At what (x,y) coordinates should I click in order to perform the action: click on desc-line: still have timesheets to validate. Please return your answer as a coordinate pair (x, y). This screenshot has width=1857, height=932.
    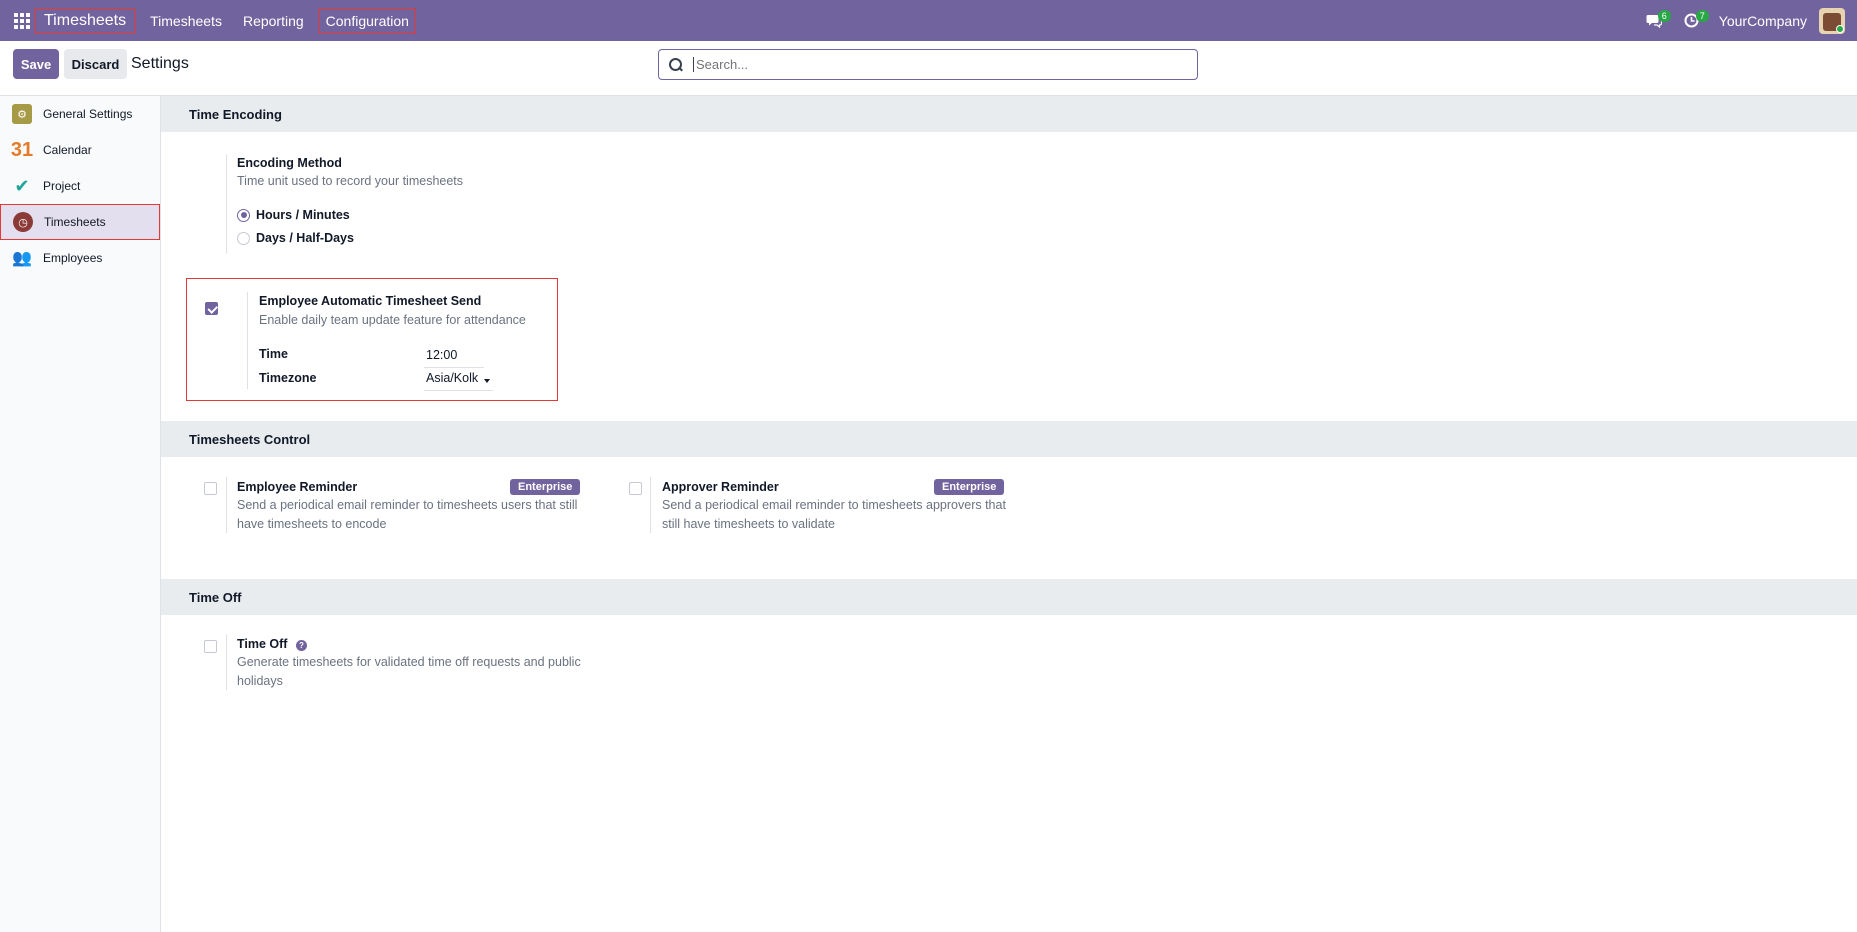
    Looking at the image, I should click on (749, 524).